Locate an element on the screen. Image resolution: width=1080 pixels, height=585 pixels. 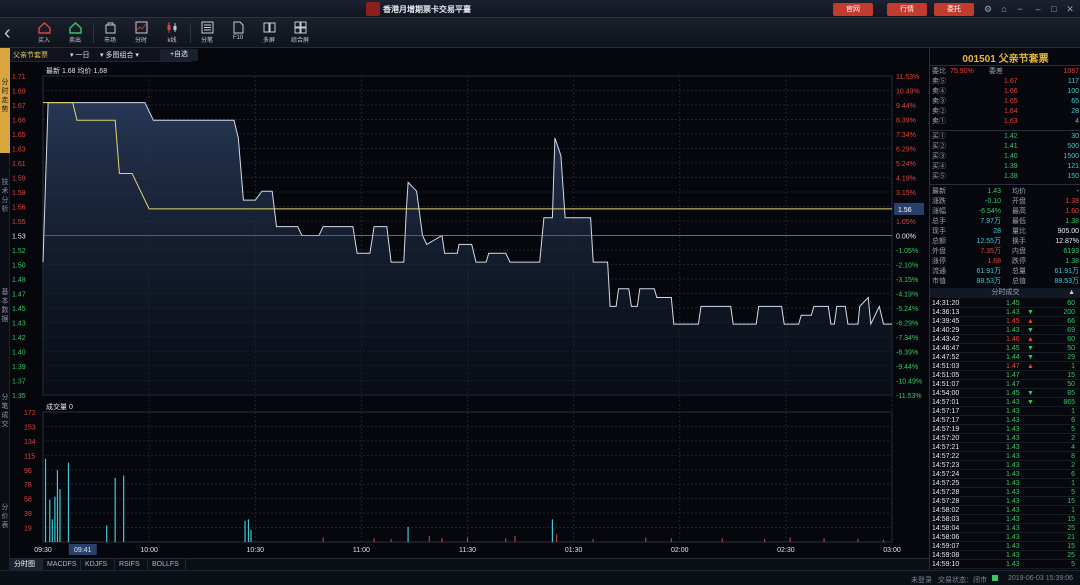
tick-row: 14:59:10 1.43 5 is located at coordinates (1005, 564).